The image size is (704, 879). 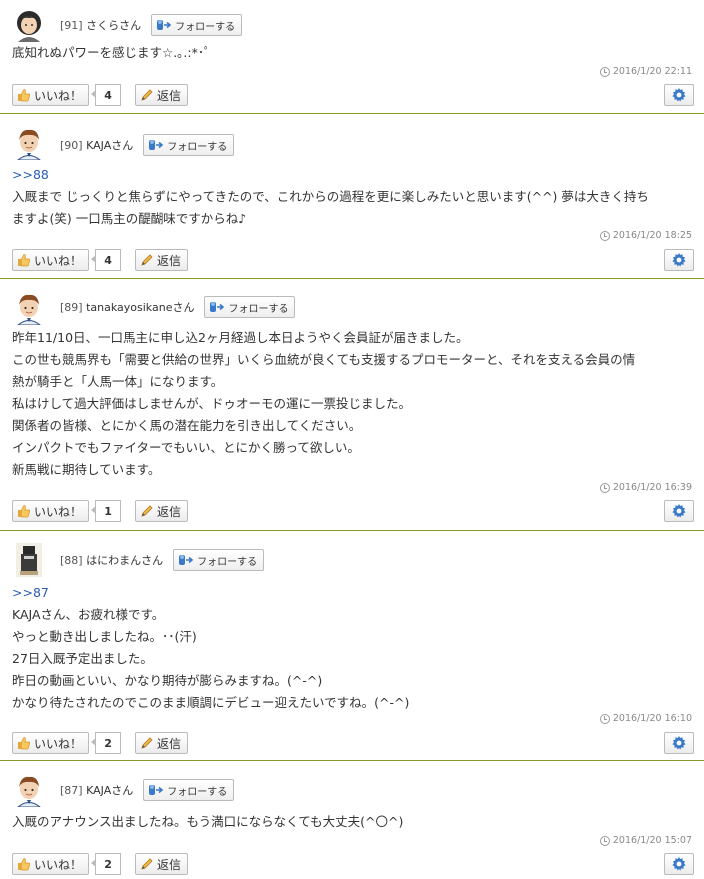 What do you see at coordinates (645, 71) in the screenshot?
I see `timestamp: 2016/1/20 22:11` at bounding box center [645, 71].